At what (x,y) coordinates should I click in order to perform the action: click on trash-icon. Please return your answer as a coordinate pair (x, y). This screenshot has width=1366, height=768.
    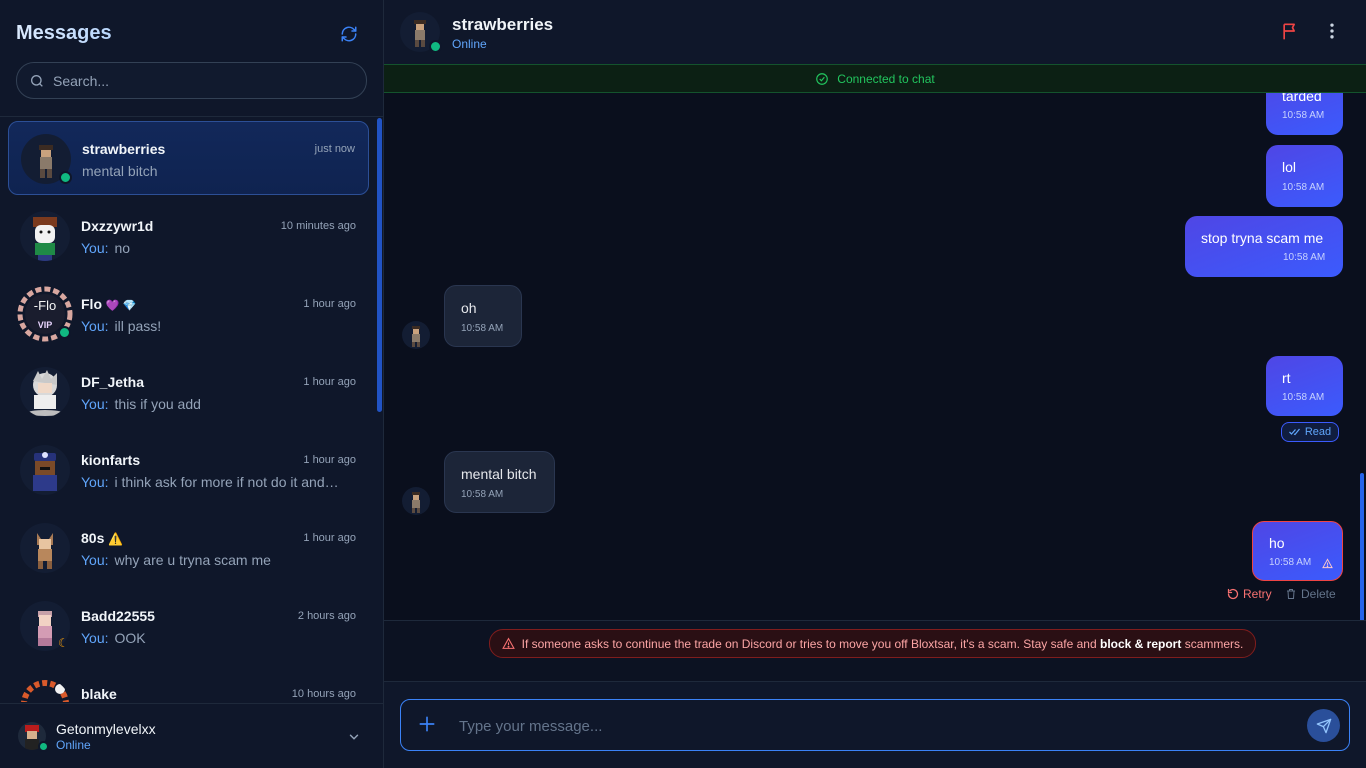
    Looking at the image, I should click on (1291, 594).